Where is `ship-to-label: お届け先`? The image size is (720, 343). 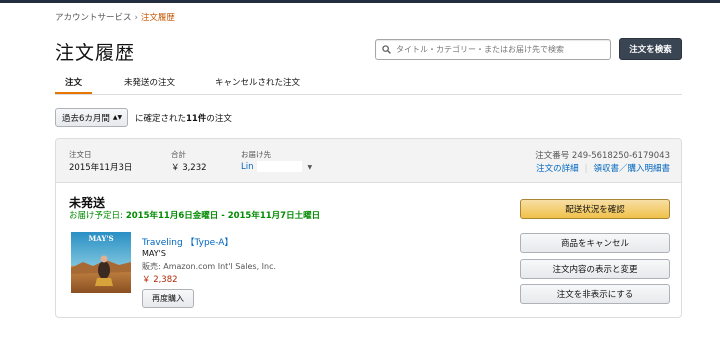 ship-to-label: お届け先 is located at coordinates (256, 154).